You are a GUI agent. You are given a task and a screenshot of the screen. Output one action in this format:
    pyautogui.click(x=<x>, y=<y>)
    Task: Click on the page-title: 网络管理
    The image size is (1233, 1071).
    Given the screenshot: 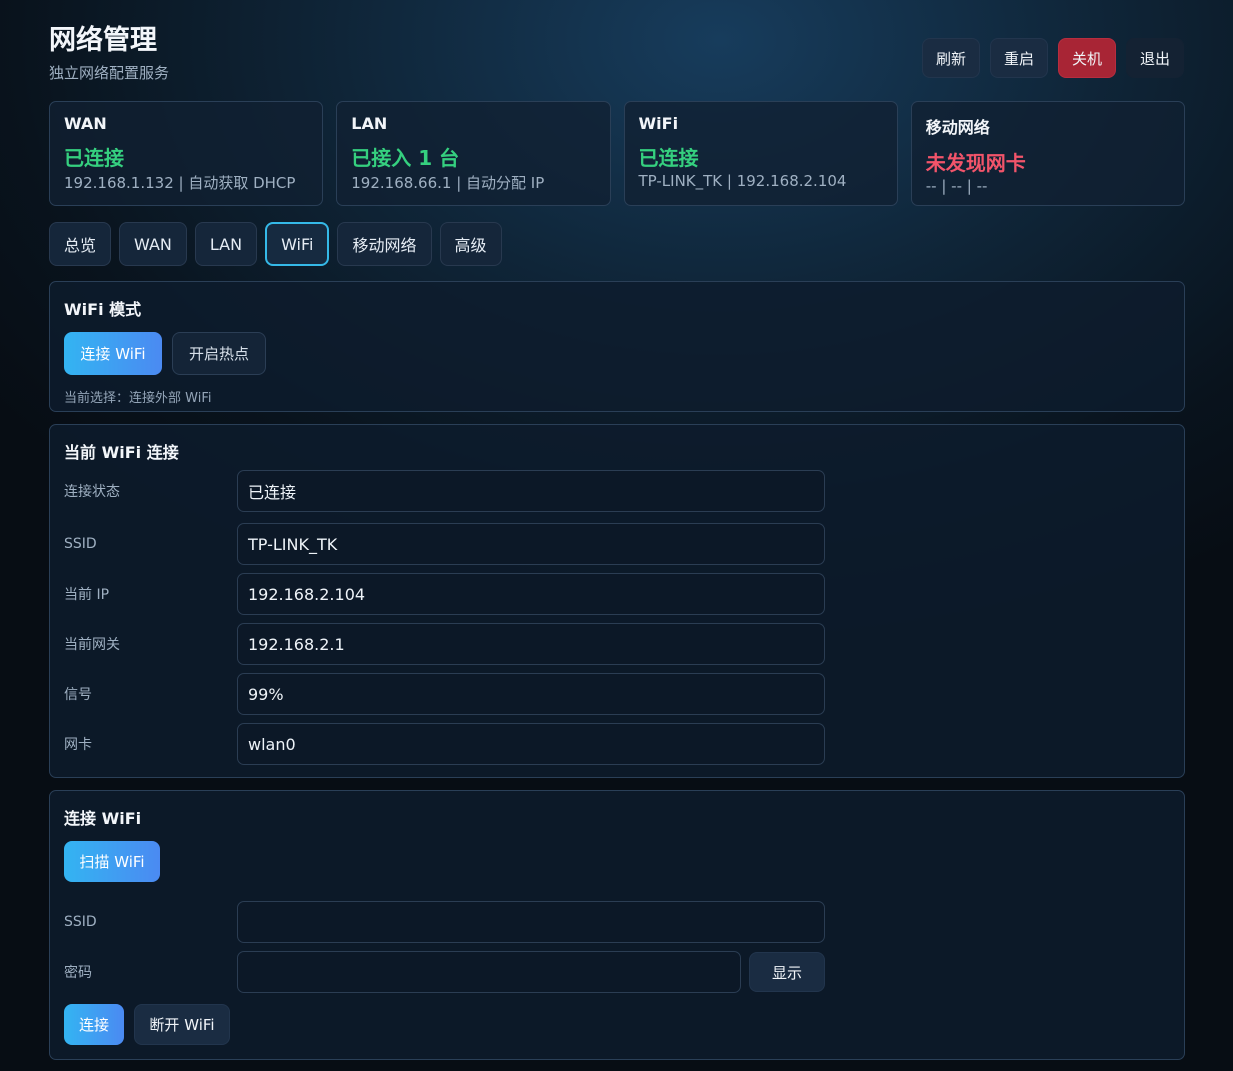 What is the action you would take?
    pyautogui.click(x=103, y=40)
    